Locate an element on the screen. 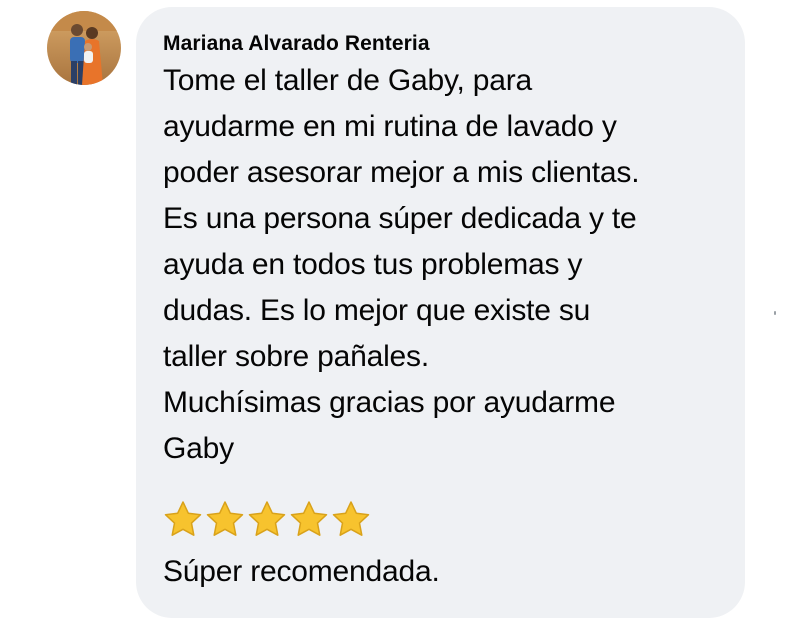 The height and width of the screenshot is (630, 800). comment-line: ayudarme en mi rutina de lavado y is located at coordinates (390, 126).